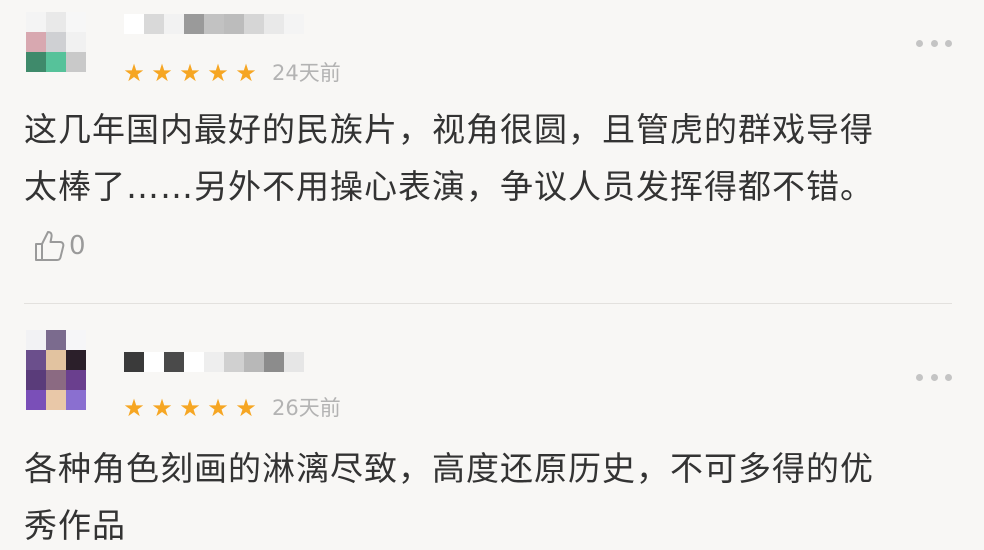 The image size is (984, 550). I want to click on rating-row: ★ ★ ★ ★ ★ 26天前, so click(231, 408).